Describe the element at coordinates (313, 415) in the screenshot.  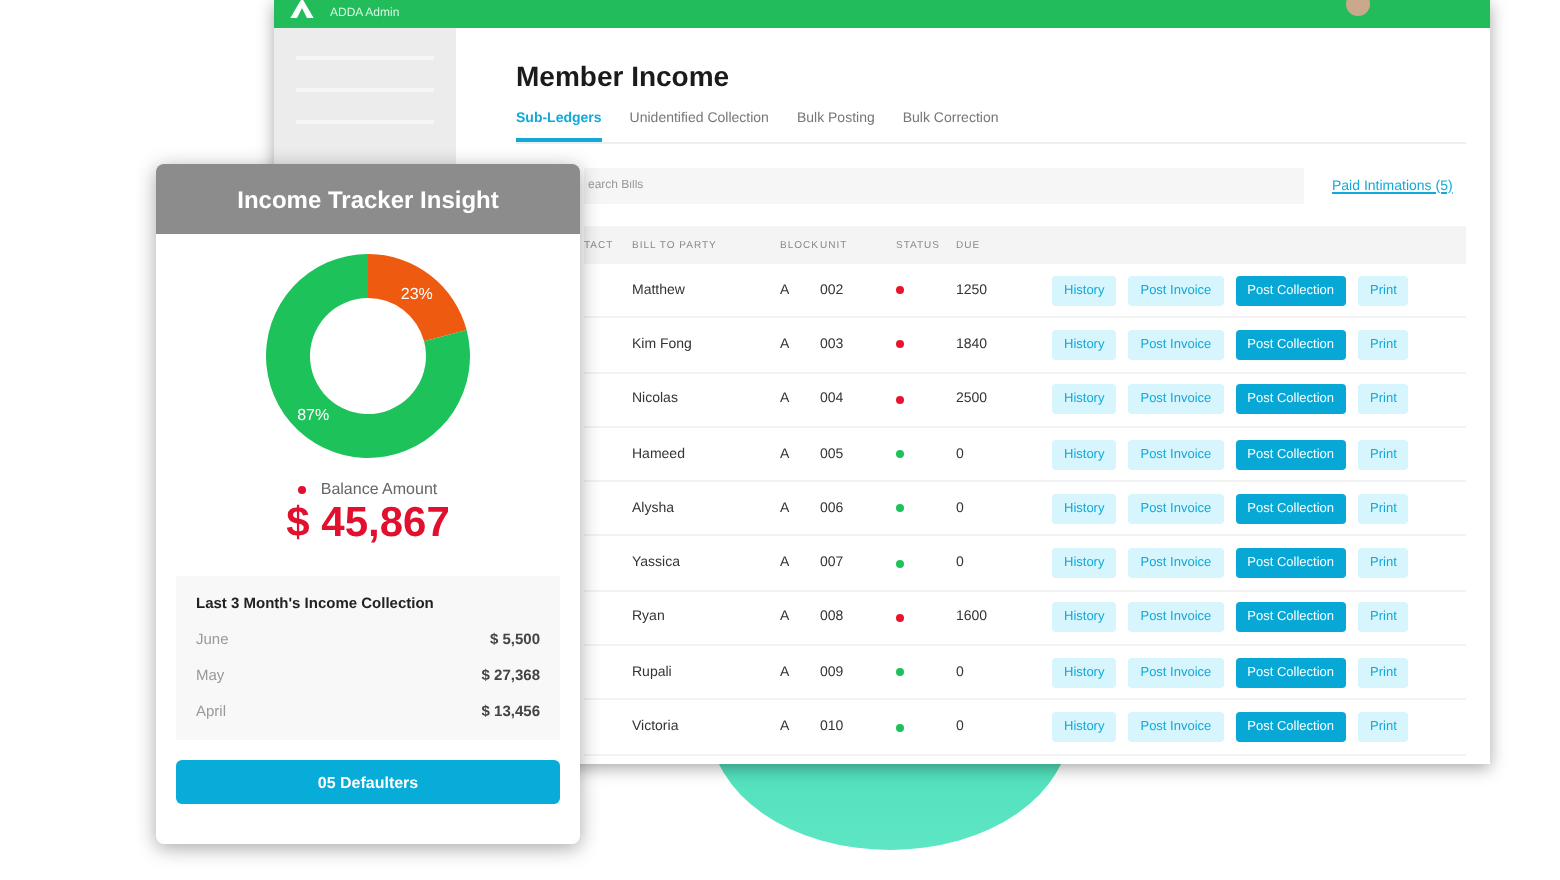
I see `slice-label: 87%` at that location.